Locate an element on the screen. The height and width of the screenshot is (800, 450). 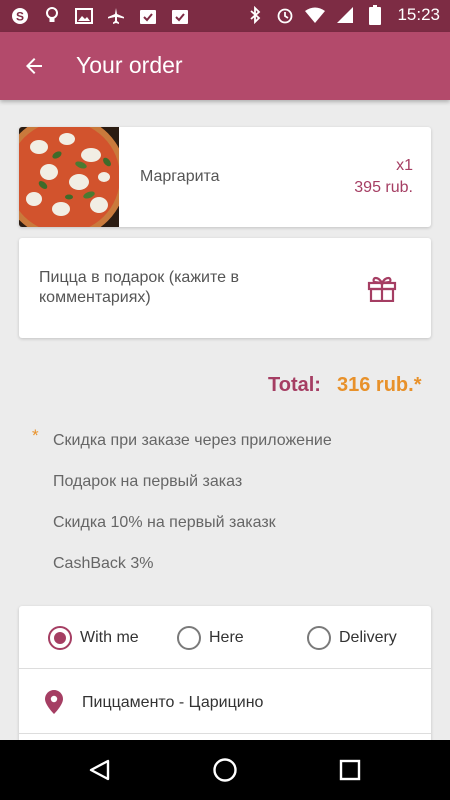
lightbulb-icon is located at coordinates (52, 16).